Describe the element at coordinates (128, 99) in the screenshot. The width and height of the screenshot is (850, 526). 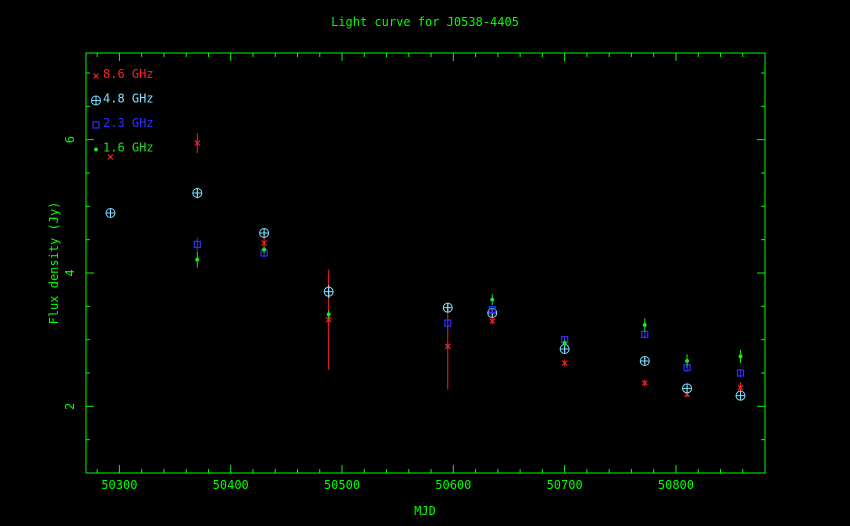
I see `legend-label: 4.8 GHz` at that location.